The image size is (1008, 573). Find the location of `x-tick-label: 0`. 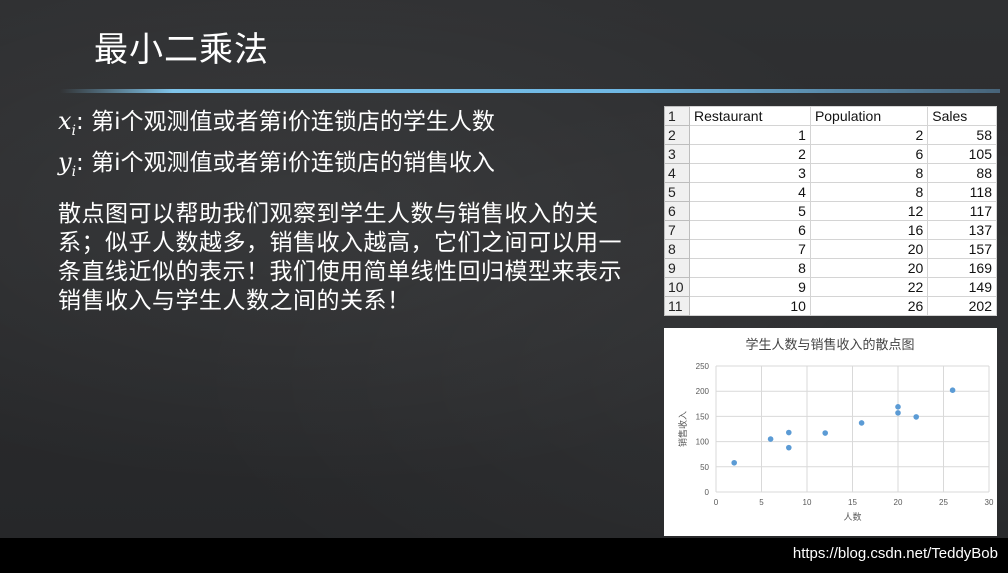

x-tick-label: 0 is located at coordinates (716, 502).